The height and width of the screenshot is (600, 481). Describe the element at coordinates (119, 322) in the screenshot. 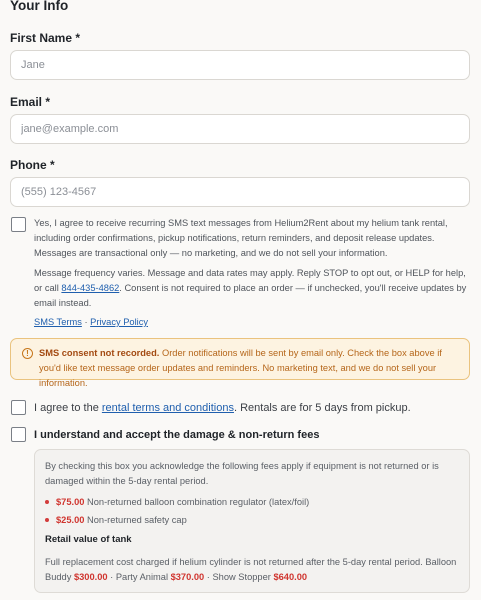

I see `privacy-policy-link: Privacy Policy` at that location.